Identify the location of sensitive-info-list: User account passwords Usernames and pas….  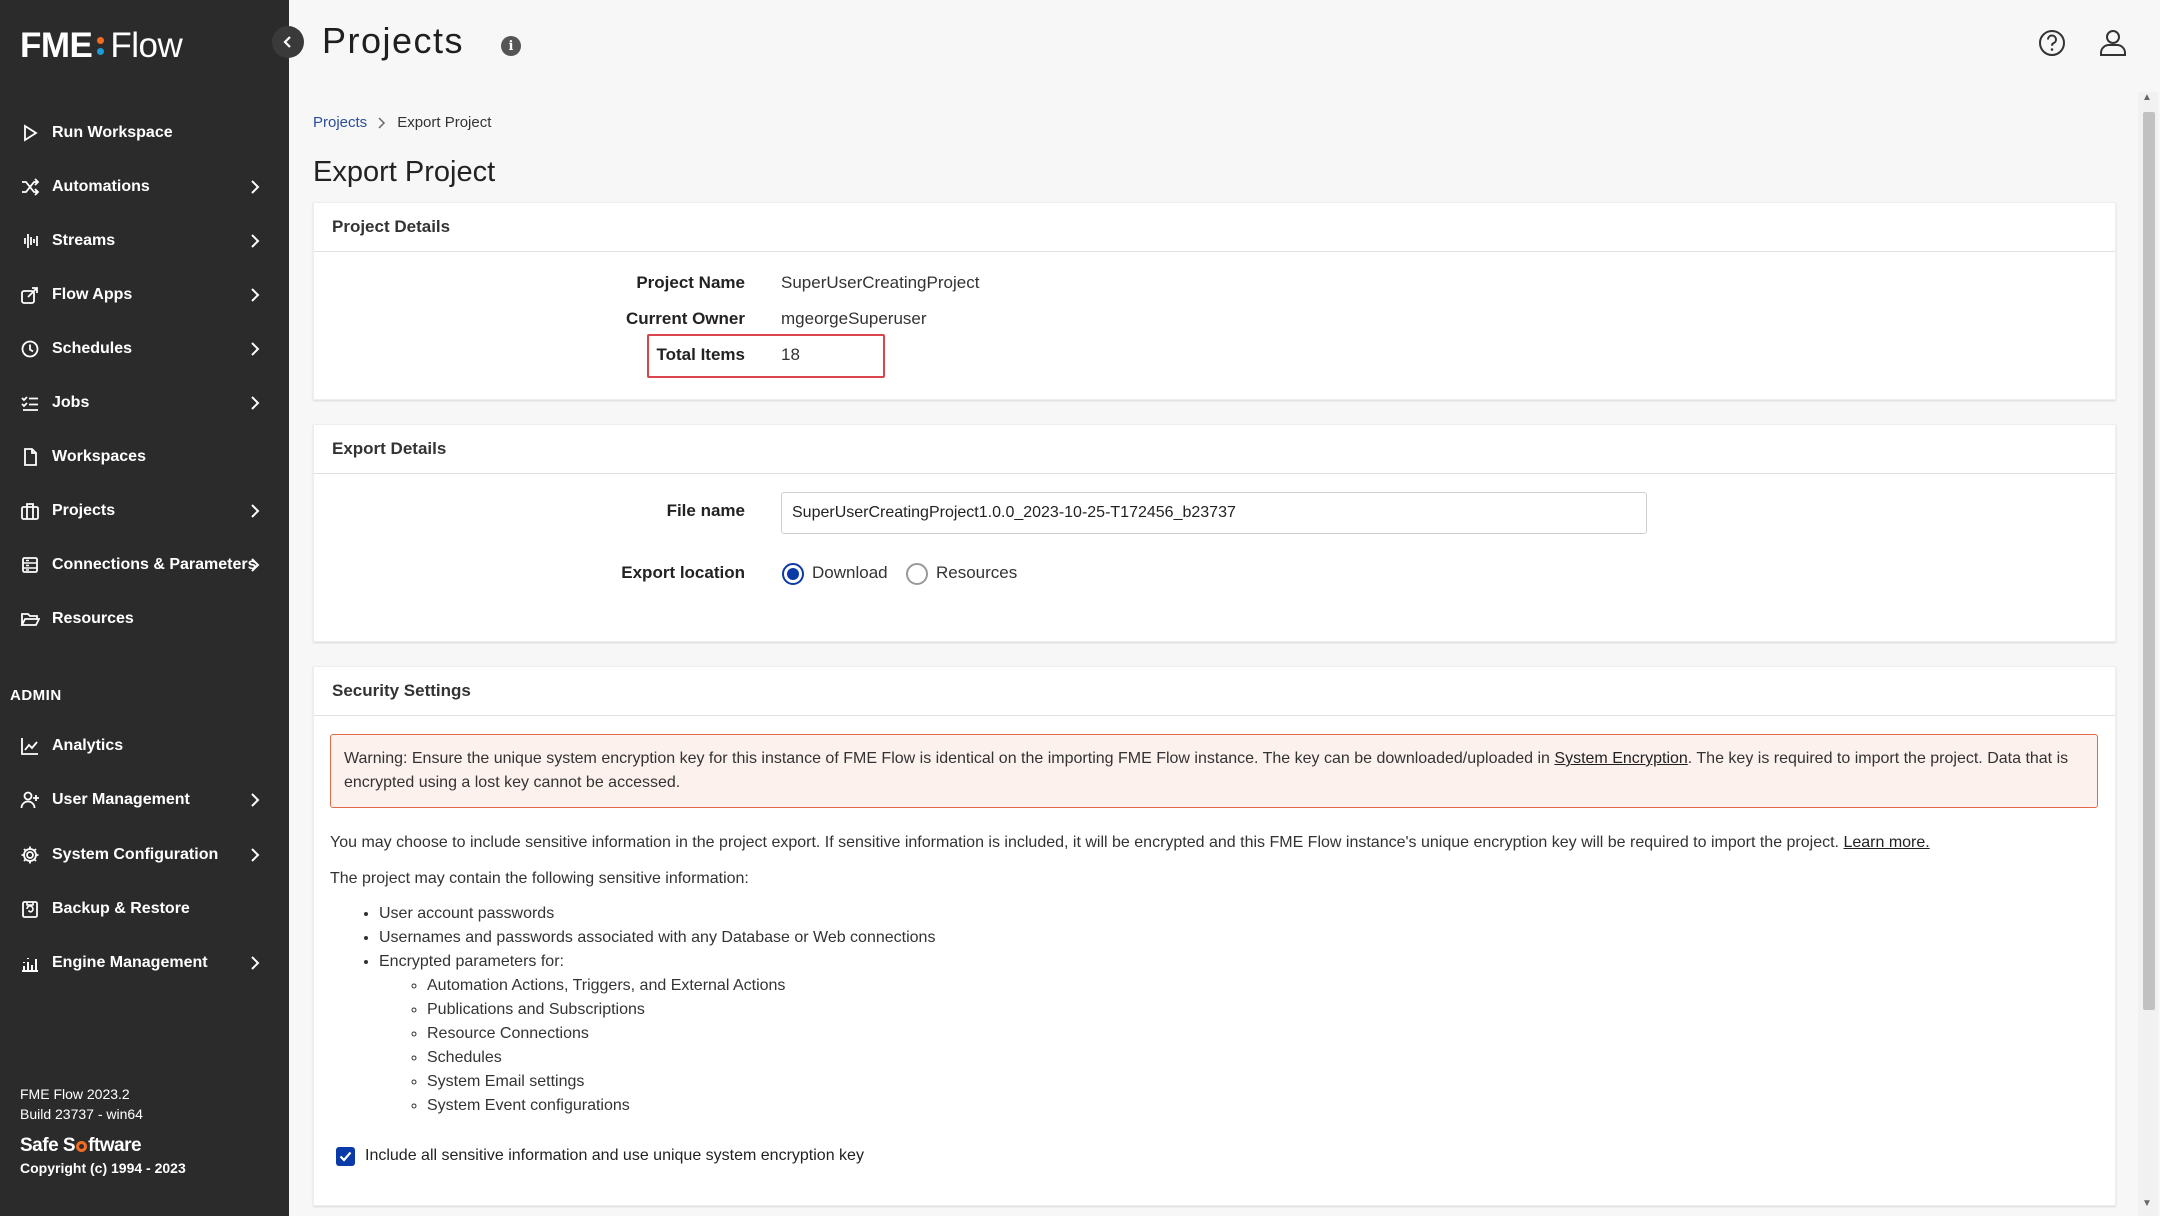
(632, 1010).